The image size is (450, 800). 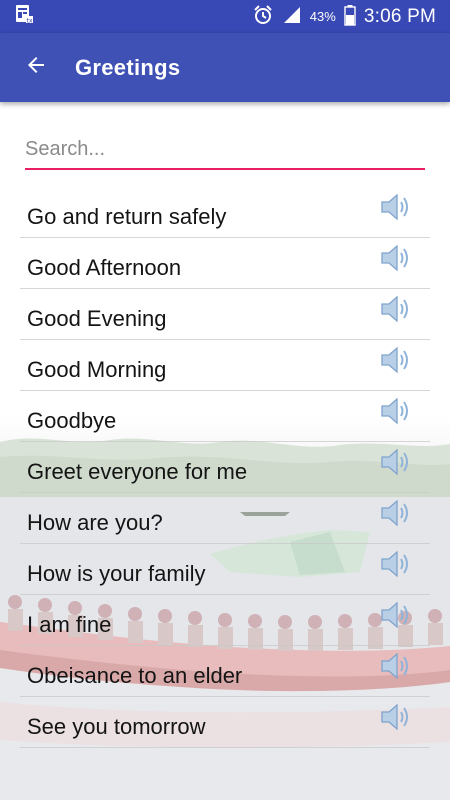 I want to click on phrase-label: Good Evening, so click(x=97, y=318).